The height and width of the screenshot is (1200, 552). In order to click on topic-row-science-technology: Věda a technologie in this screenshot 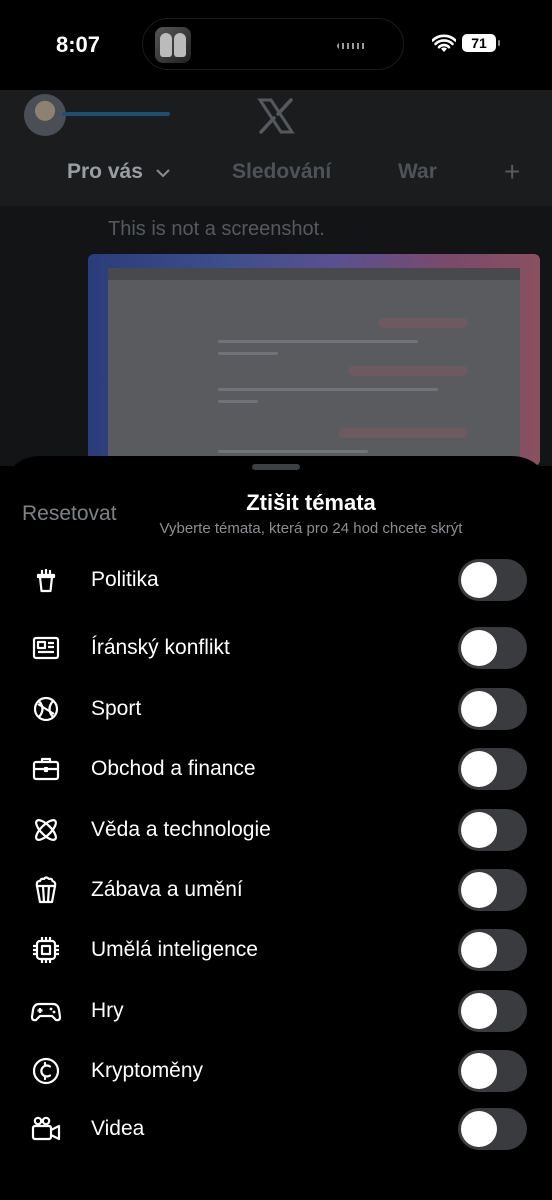, I will do `click(276, 830)`.